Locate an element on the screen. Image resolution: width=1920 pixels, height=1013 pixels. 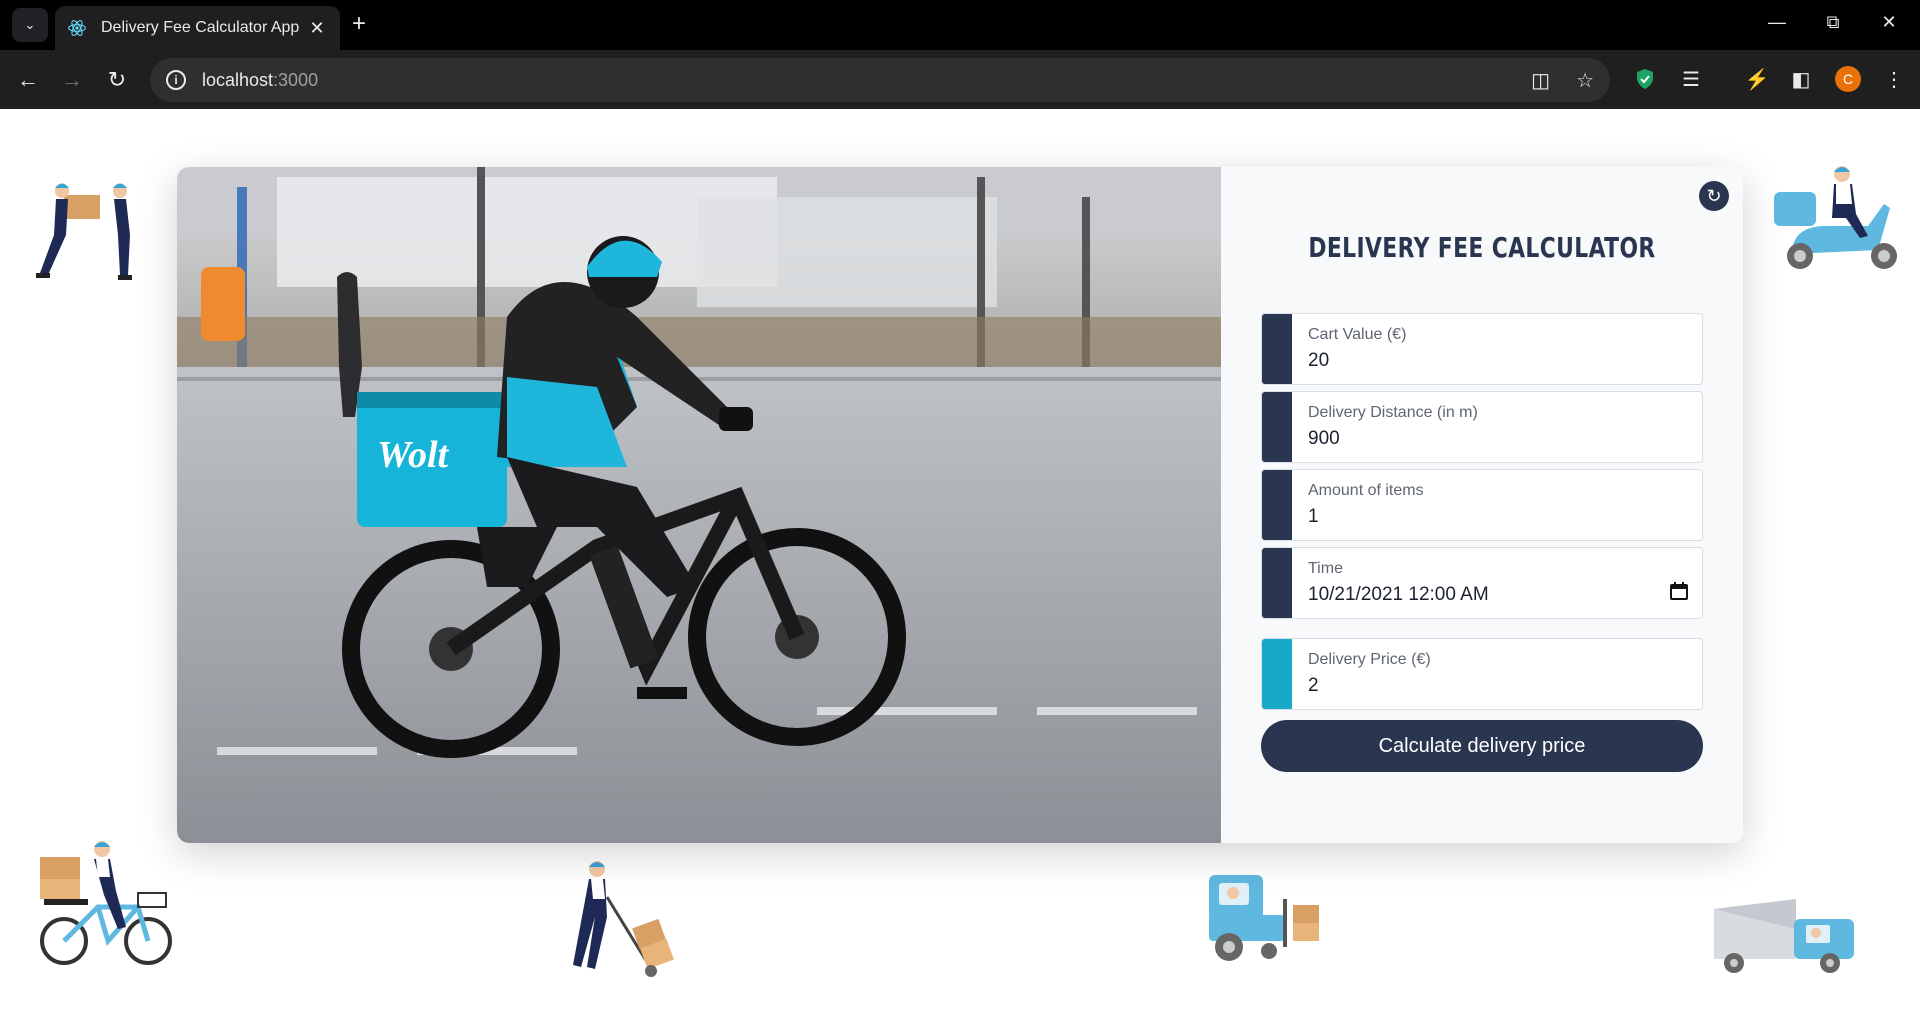
side-panel-icon: ◧ is located at coordinates (1801, 79).